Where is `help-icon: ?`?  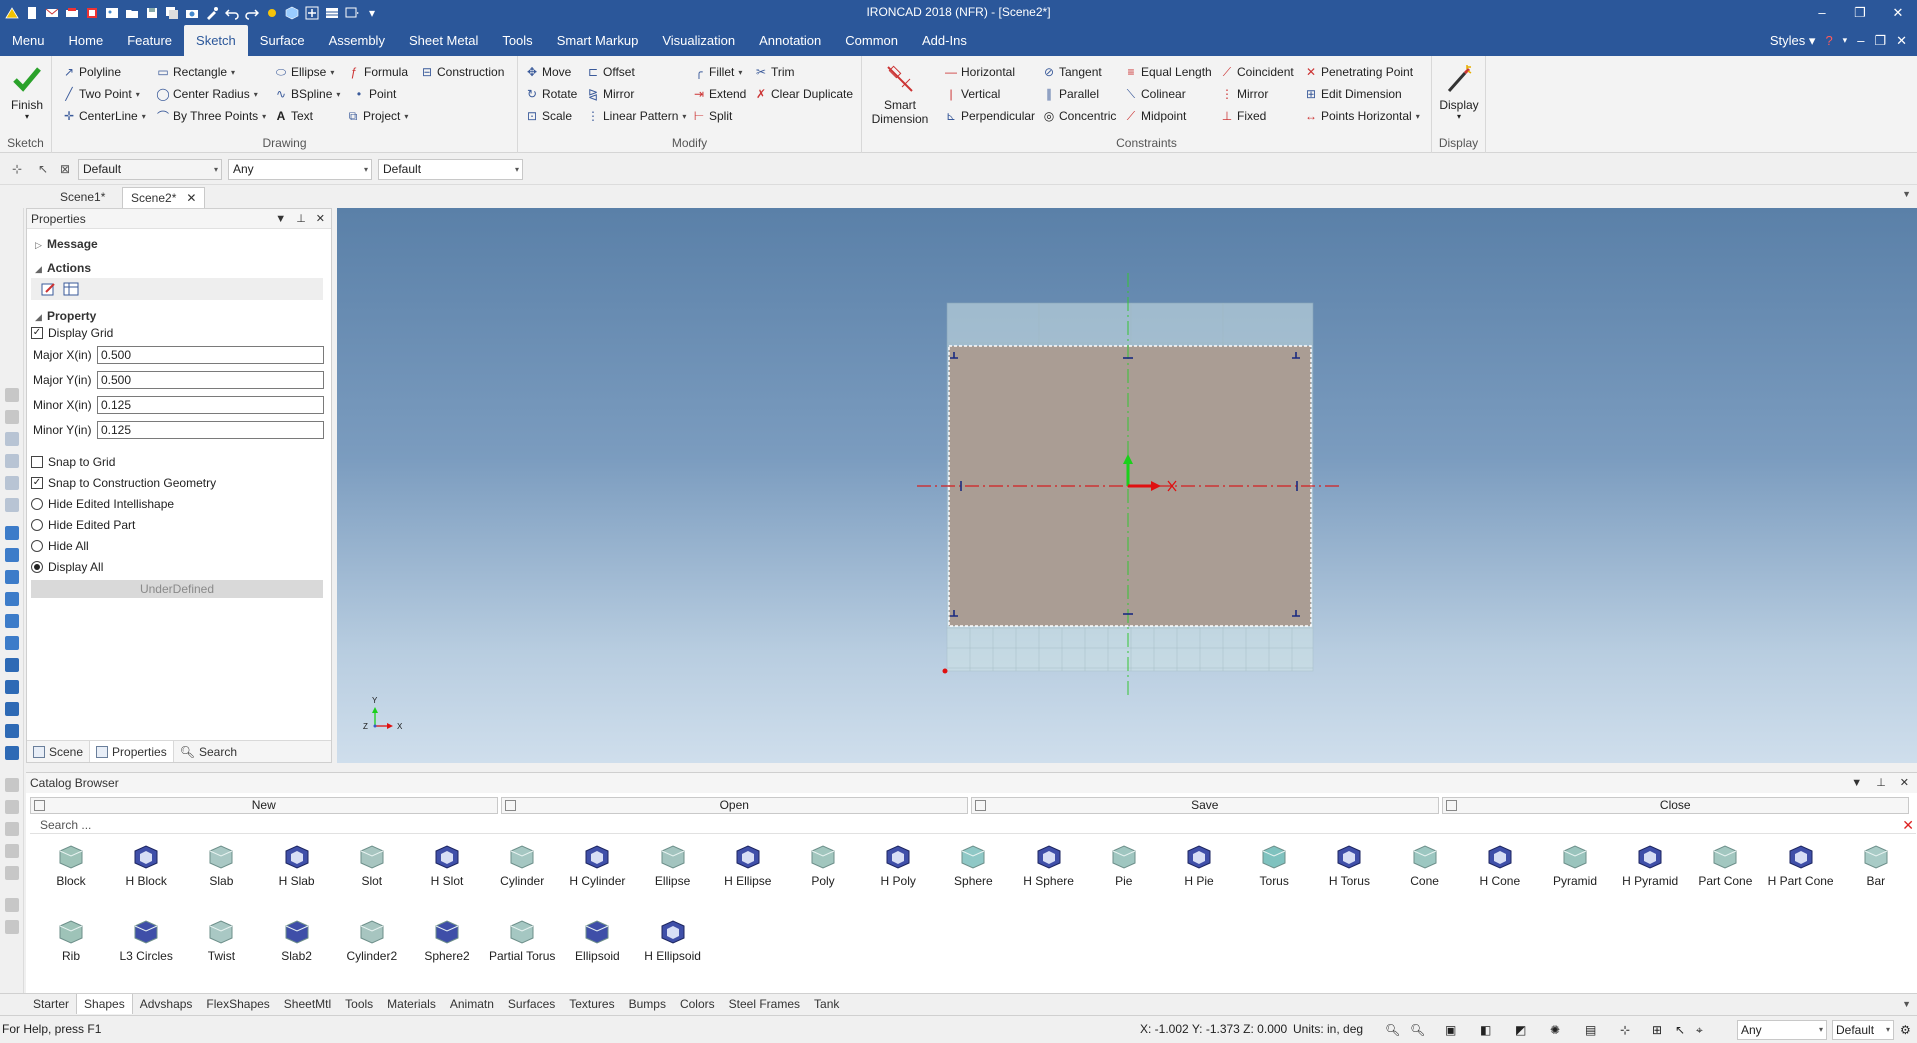
help-icon: ? is located at coordinates (1828, 40).